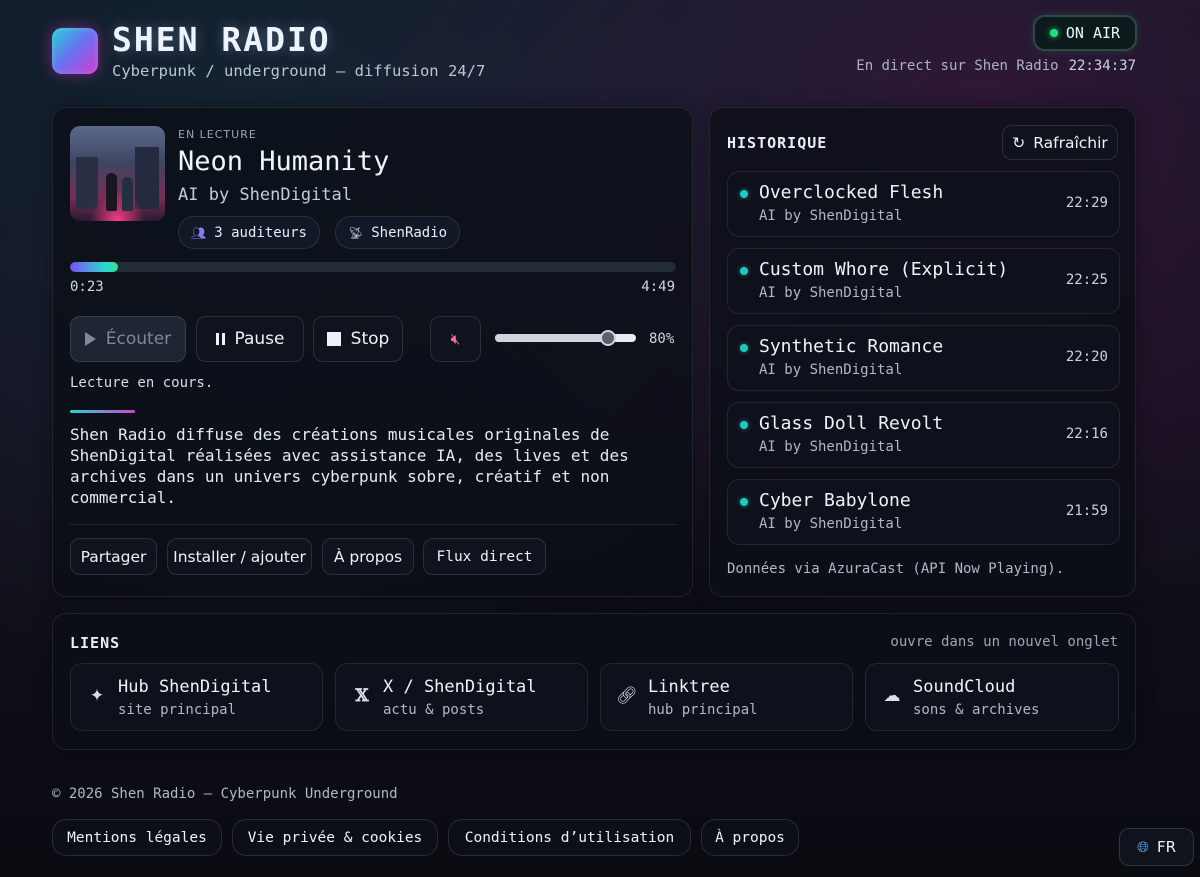 The image size is (1200, 877). I want to click on cloud-icon: ☁, so click(892, 696).